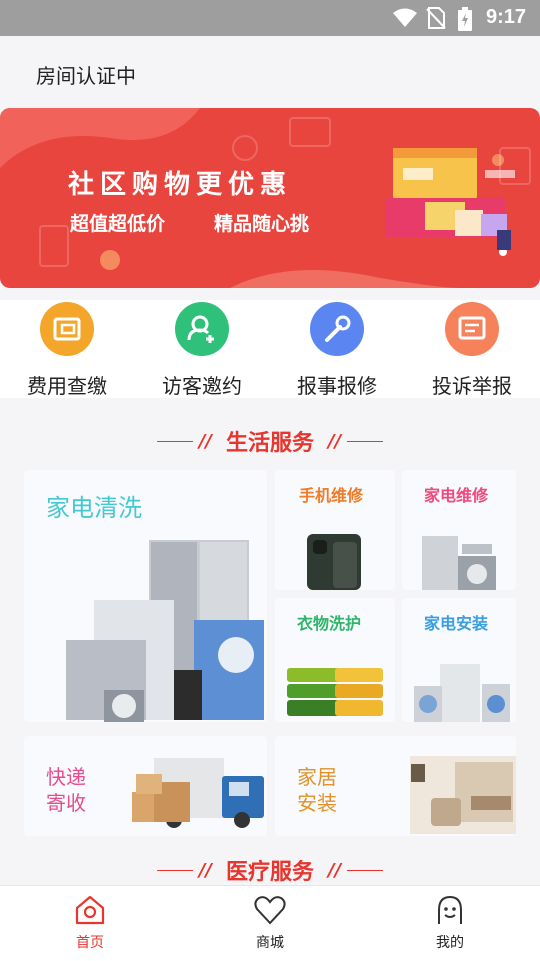 This screenshot has height=961, width=540. Describe the element at coordinates (335, 660) in the screenshot. I see `service-laundry: 衣物洗护` at that location.